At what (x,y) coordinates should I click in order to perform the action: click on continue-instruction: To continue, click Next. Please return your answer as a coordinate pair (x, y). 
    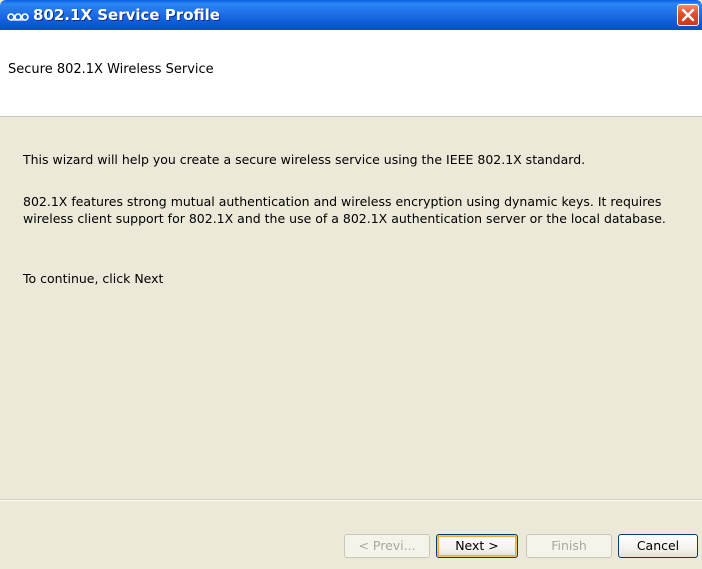
    Looking at the image, I should click on (93, 278).